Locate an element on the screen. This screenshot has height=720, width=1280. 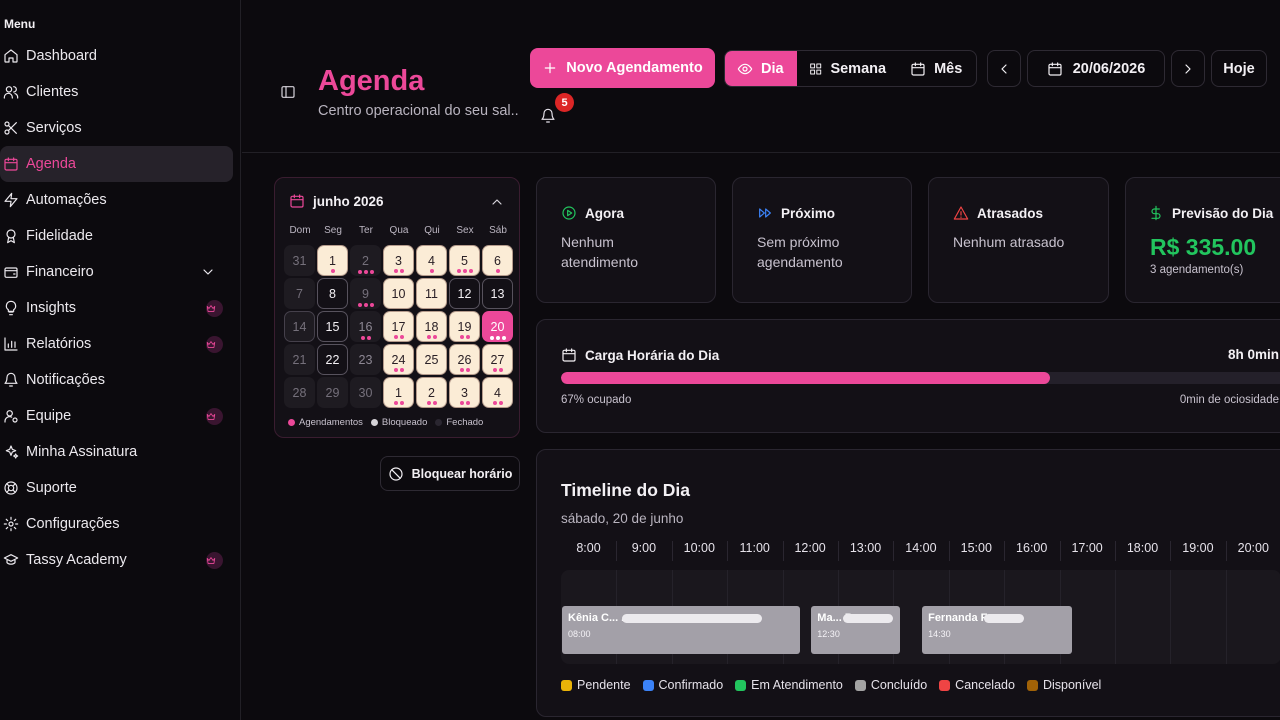
legend-label: Confirmado is located at coordinates (691, 685).